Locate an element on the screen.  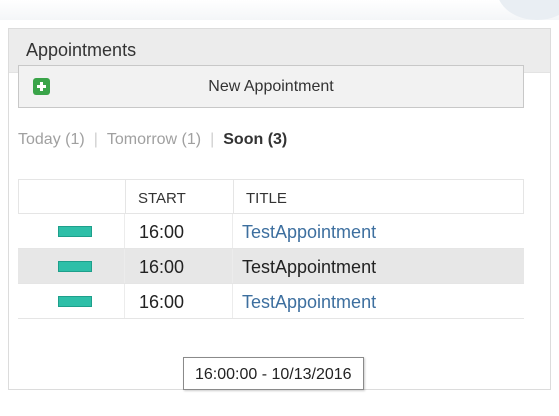
column-header-title-label: TITLE is located at coordinates (266, 198).